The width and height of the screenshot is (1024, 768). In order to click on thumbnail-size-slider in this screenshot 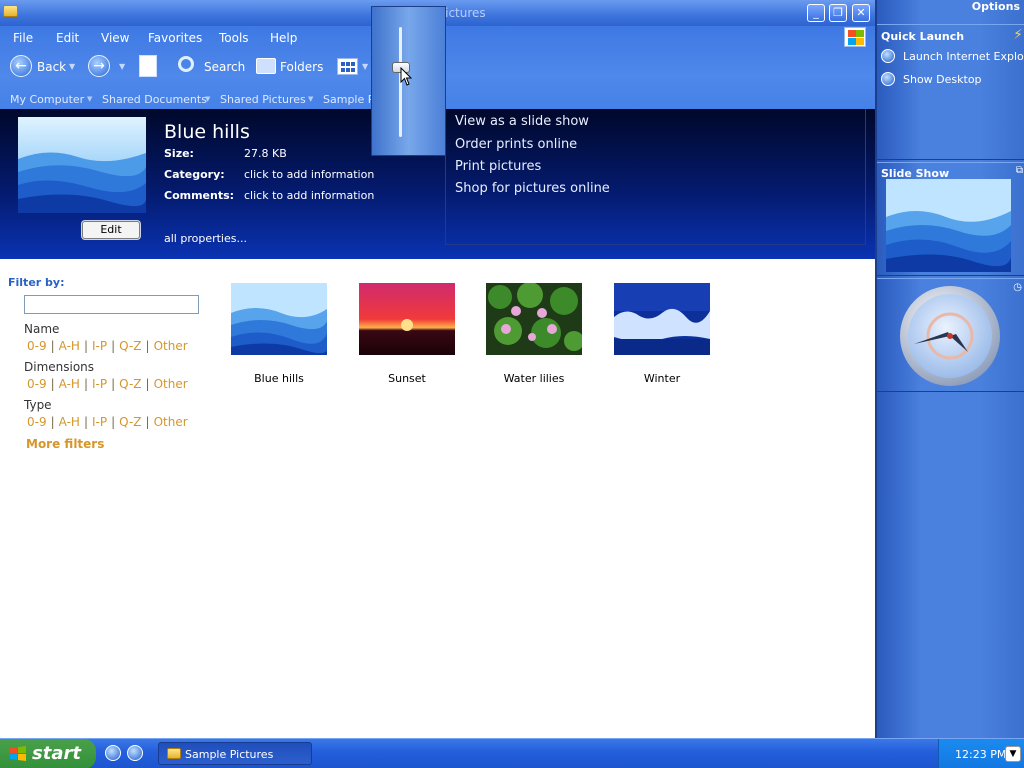, I will do `click(408, 81)`.